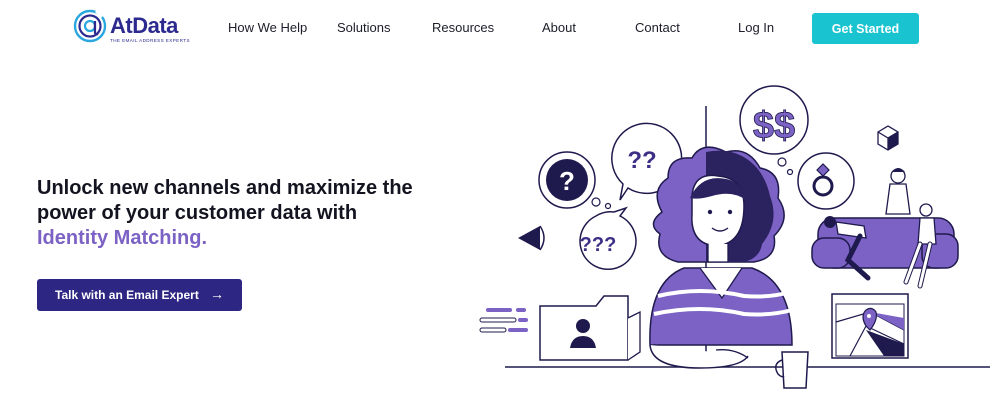 The height and width of the screenshot is (402, 1000). I want to click on map-card-icon, so click(870, 326).